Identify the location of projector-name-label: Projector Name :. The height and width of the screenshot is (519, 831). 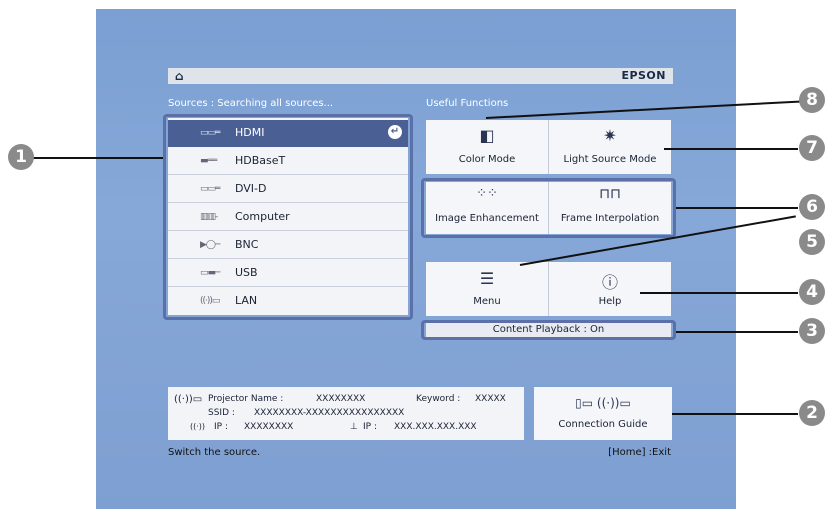
(246, 399).